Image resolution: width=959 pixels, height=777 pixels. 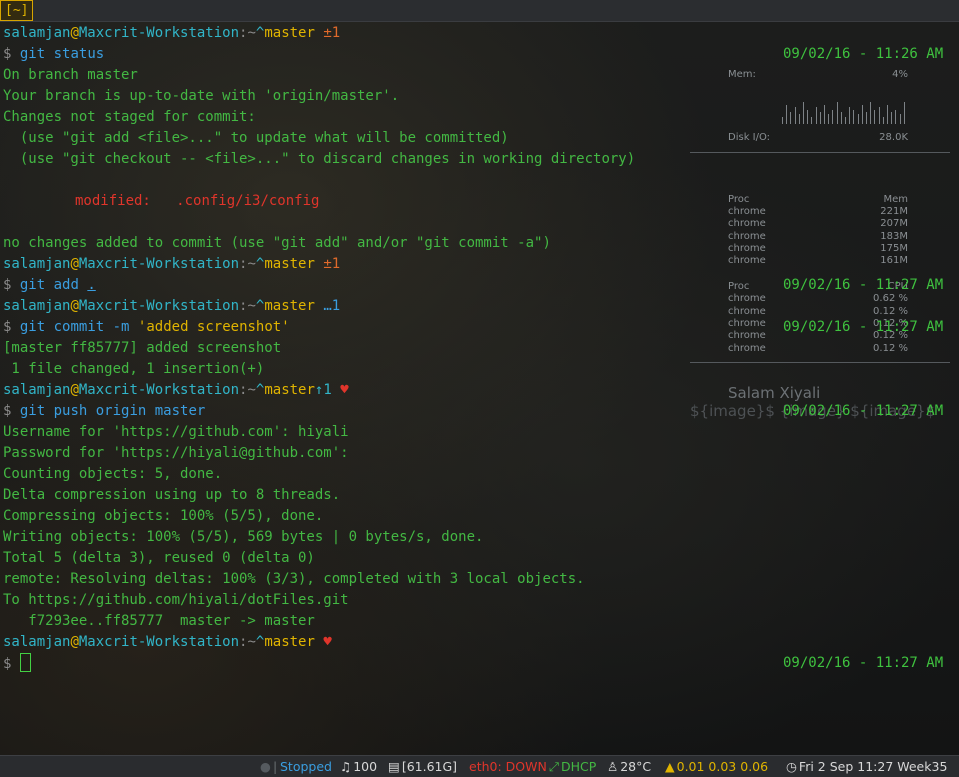 I want to click on modified-file: .config/i3/config, so click(x=248, y=201).